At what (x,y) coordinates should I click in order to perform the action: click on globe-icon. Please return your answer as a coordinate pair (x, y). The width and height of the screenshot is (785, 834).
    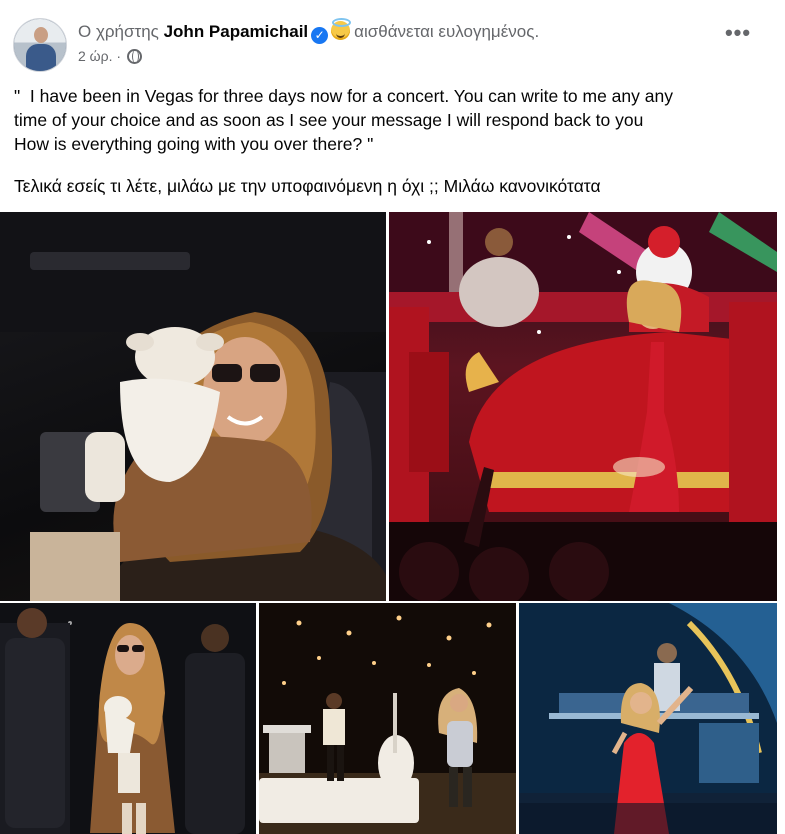
    Looking at the image, I should click on (134, 56).